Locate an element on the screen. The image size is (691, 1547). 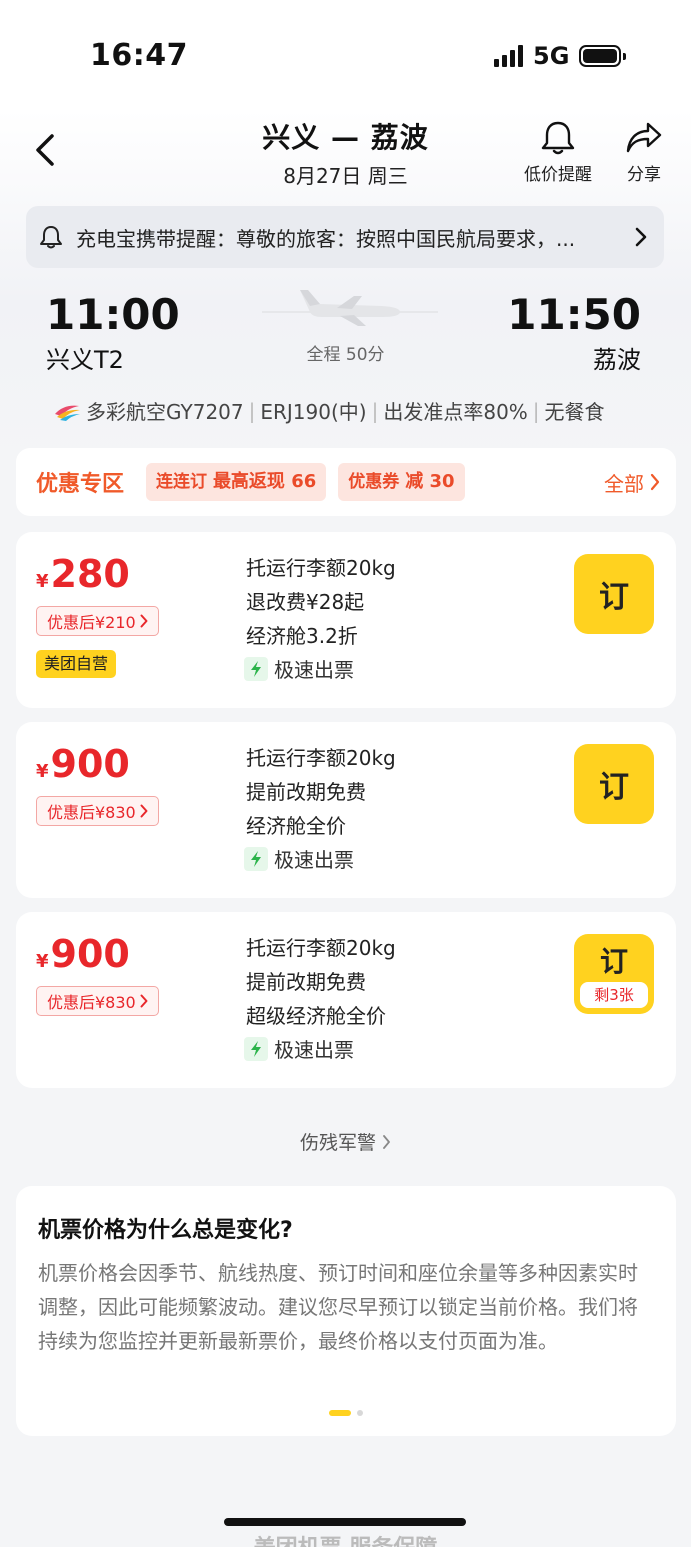
flight-duration: 全程 50分 is located at coordinates (345, 355).